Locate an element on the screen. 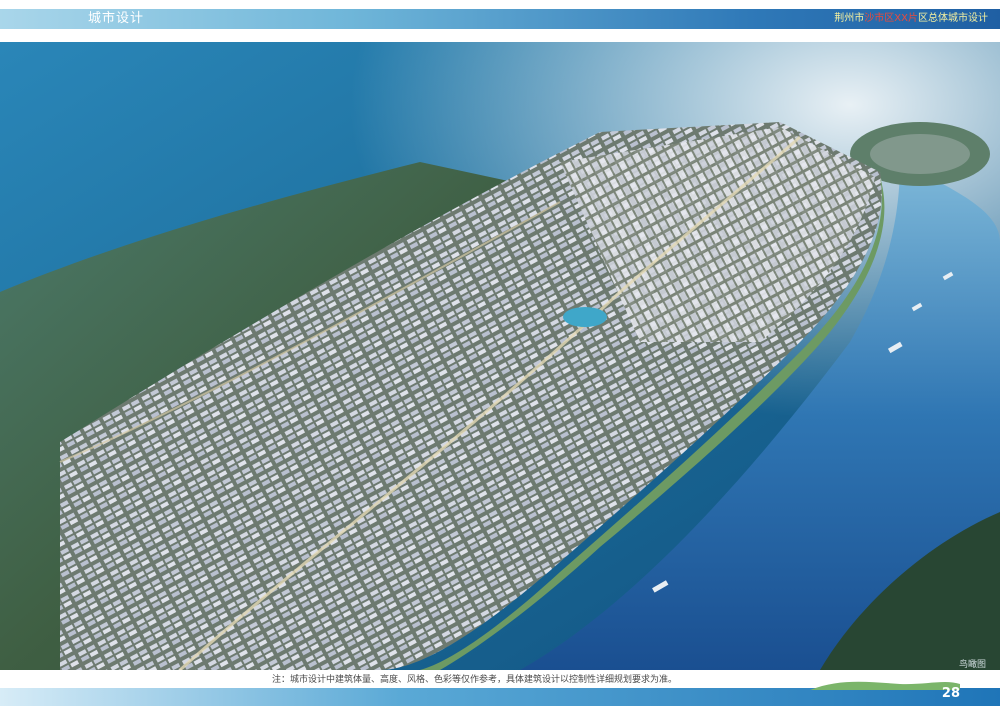  page-header: 城市设计 荆州市沙市区XX片区总体城市设计 is located at coordinates (500, 21).